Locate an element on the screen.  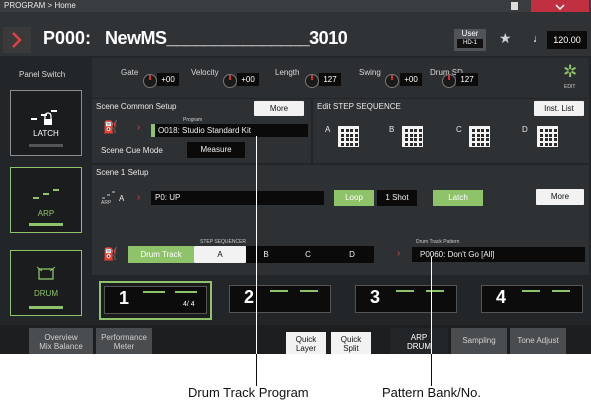
swing-knob is located at coordinates (392, 81).